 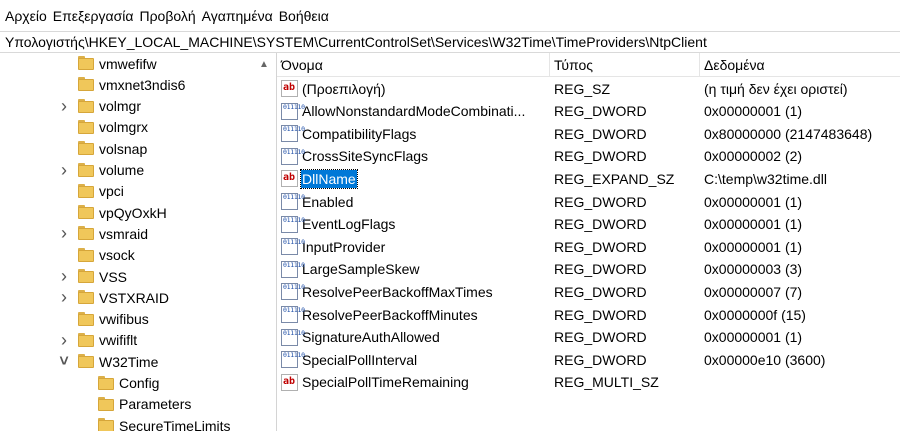 I want to click on menu-bar: Αρχείο Επεξεργασία Προβολή Αγαπημένα Βοήθεια, so click(x=450, y=15).